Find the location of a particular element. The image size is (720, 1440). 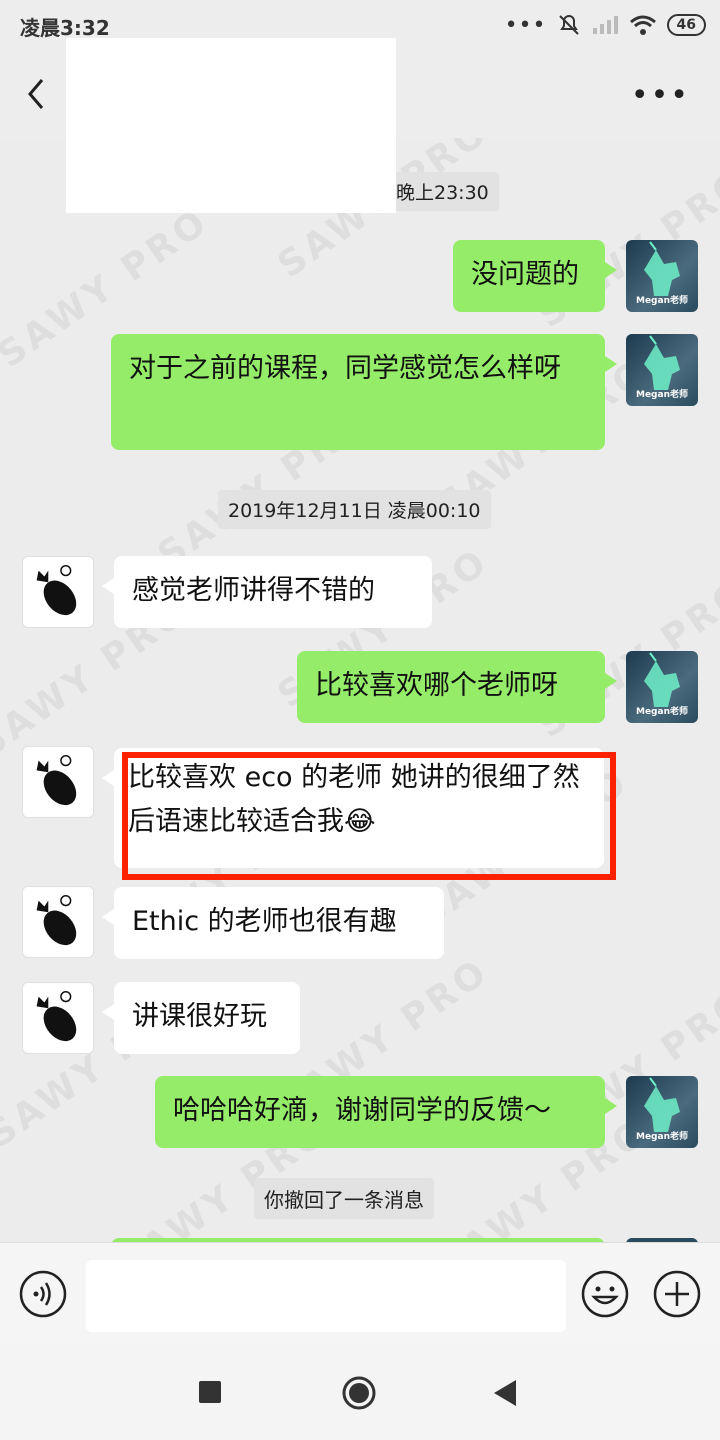

system-message: 你撤回了一条消息 is located at coordinates (344, 1198).